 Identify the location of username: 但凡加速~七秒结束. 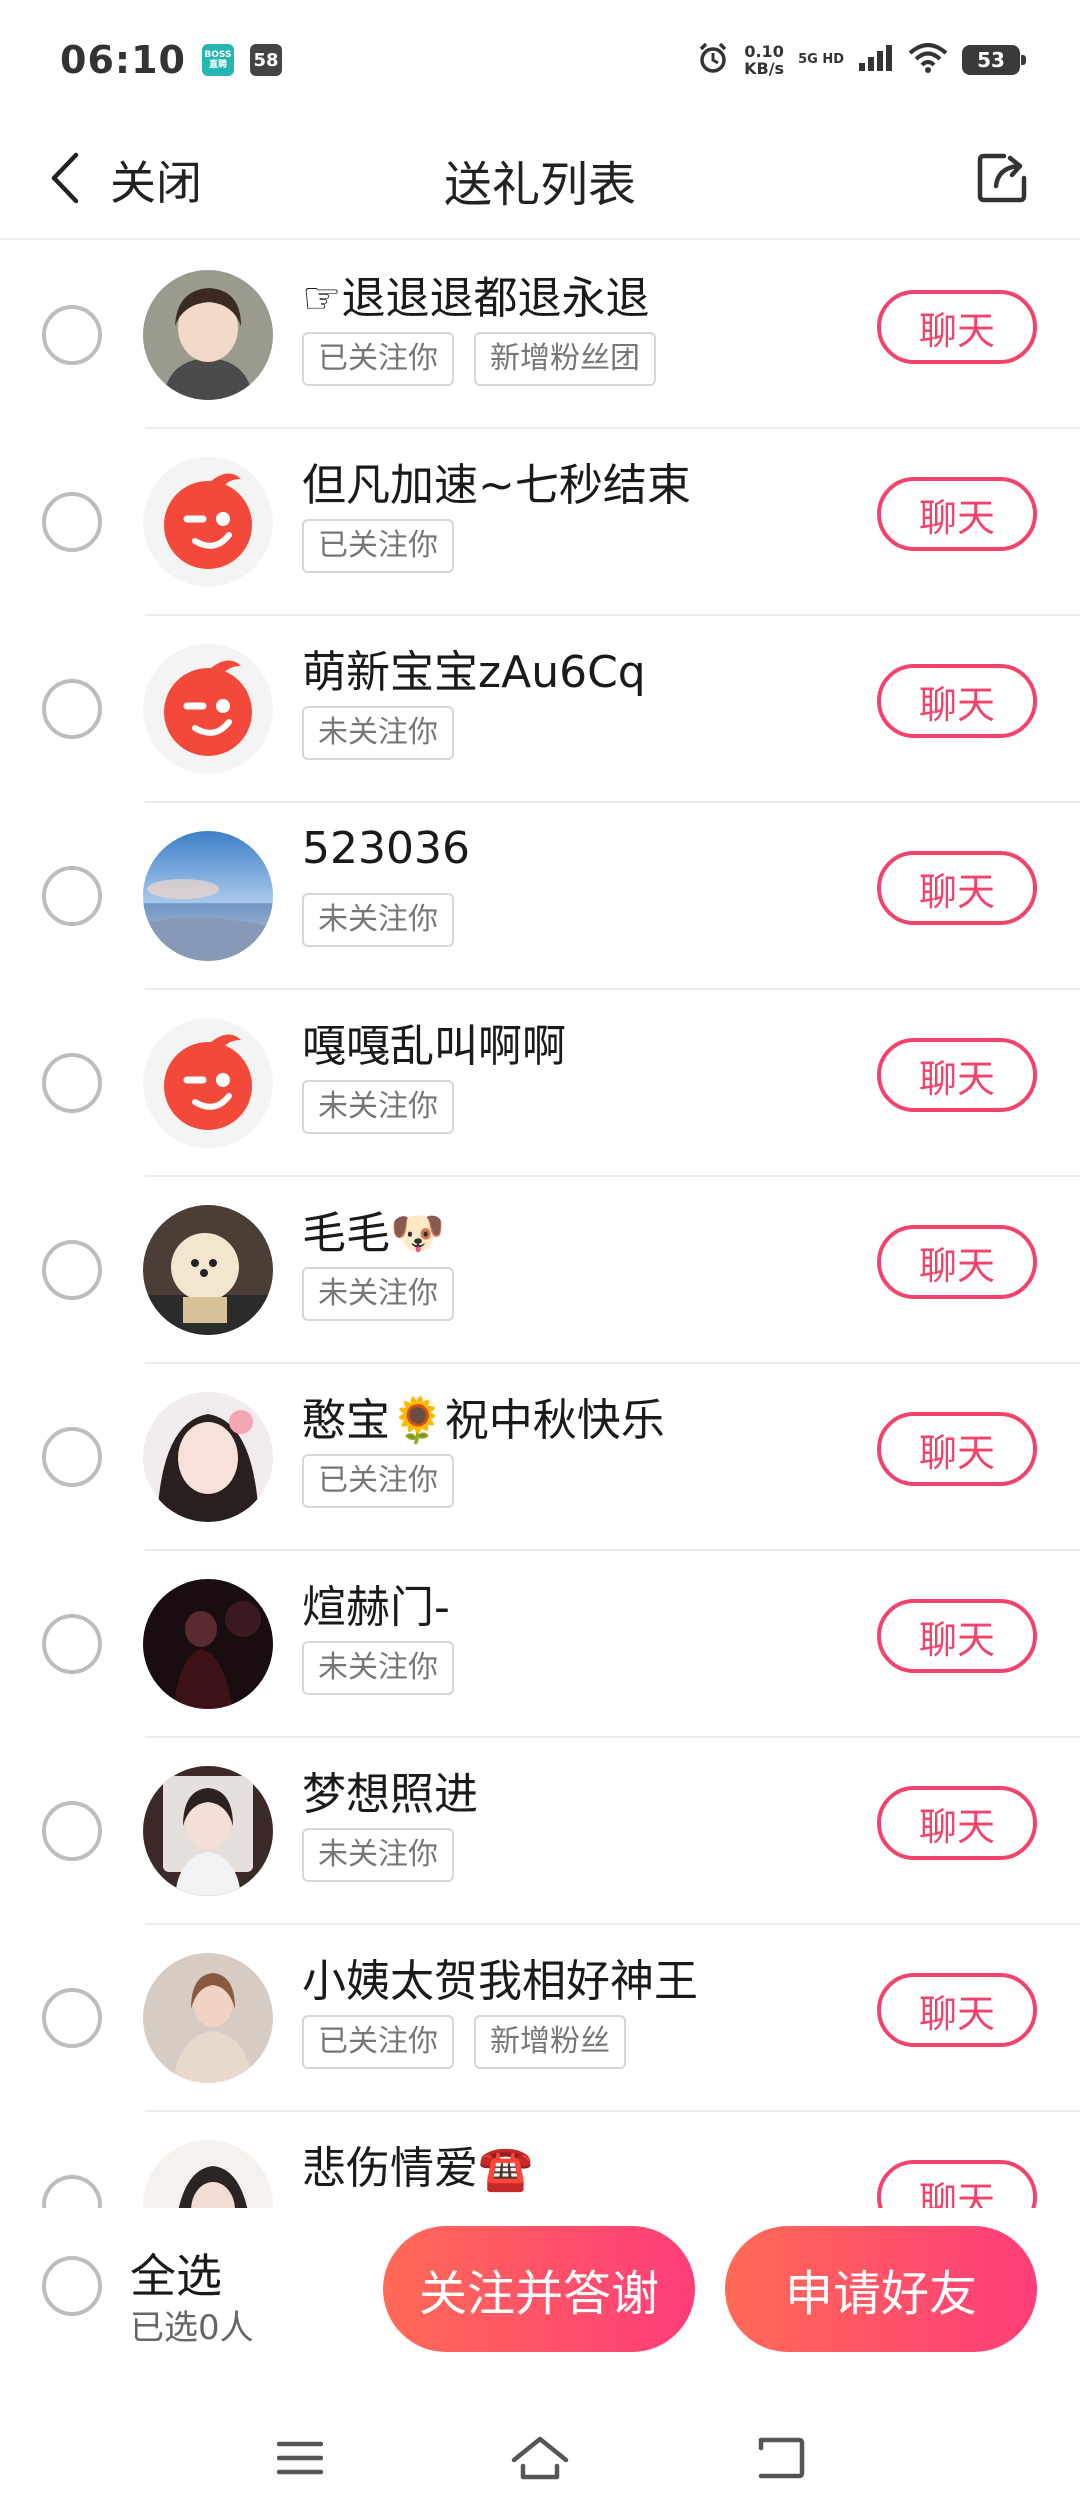
(496, 485).